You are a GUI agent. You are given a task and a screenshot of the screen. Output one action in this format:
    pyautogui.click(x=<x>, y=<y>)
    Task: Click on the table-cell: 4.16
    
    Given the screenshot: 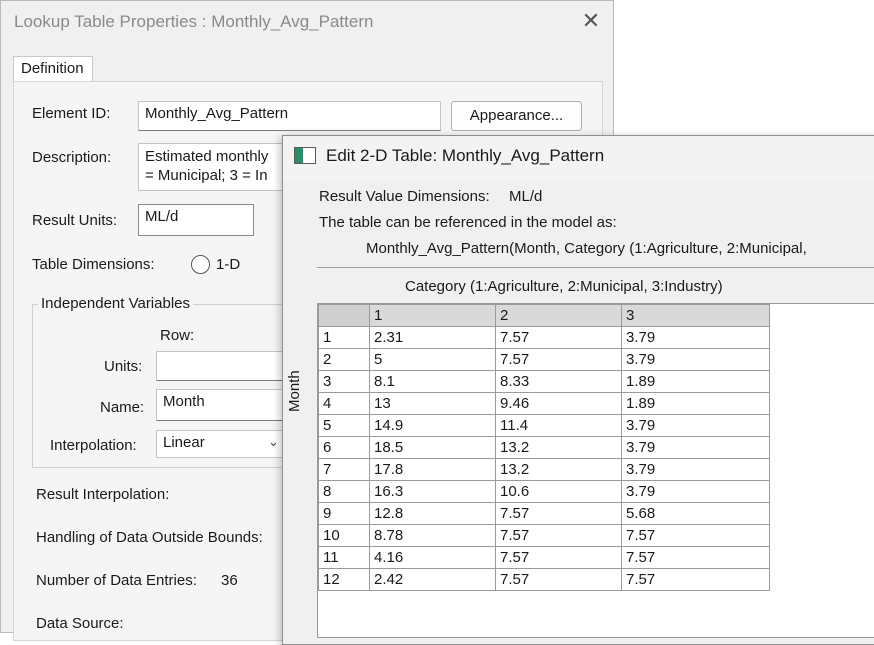 What is the action you would take?
    pyautogui.click(x=432, y=557)
    